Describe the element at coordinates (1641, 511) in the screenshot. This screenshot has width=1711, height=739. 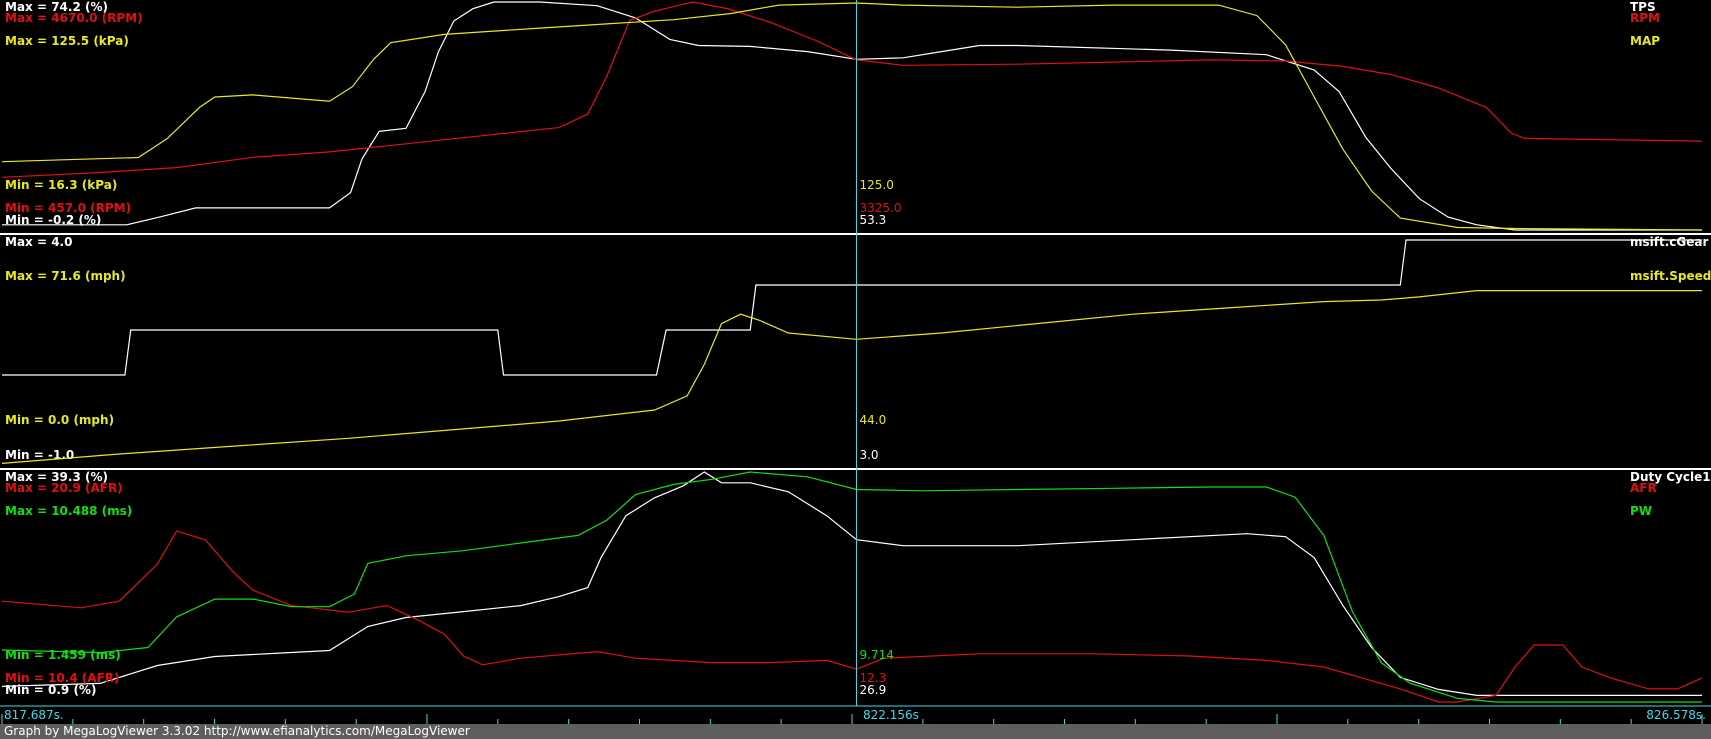
I see `series-name-pw: PW` at that location.